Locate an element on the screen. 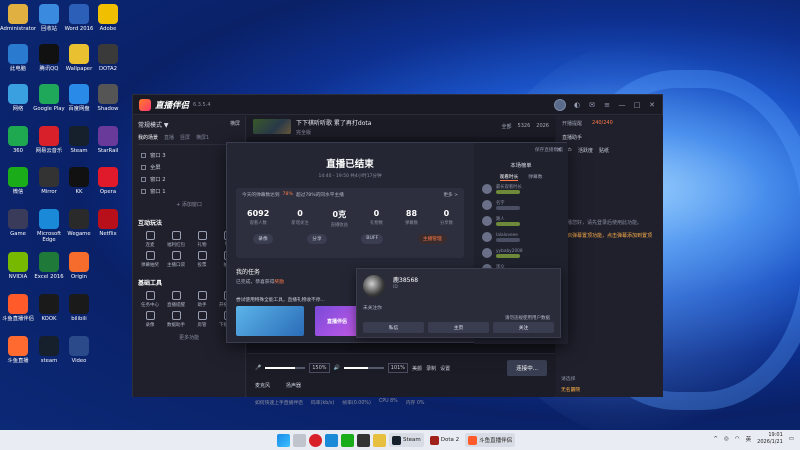  clock: 19:01 2026/1/21 is located at coordinates (770, 439).